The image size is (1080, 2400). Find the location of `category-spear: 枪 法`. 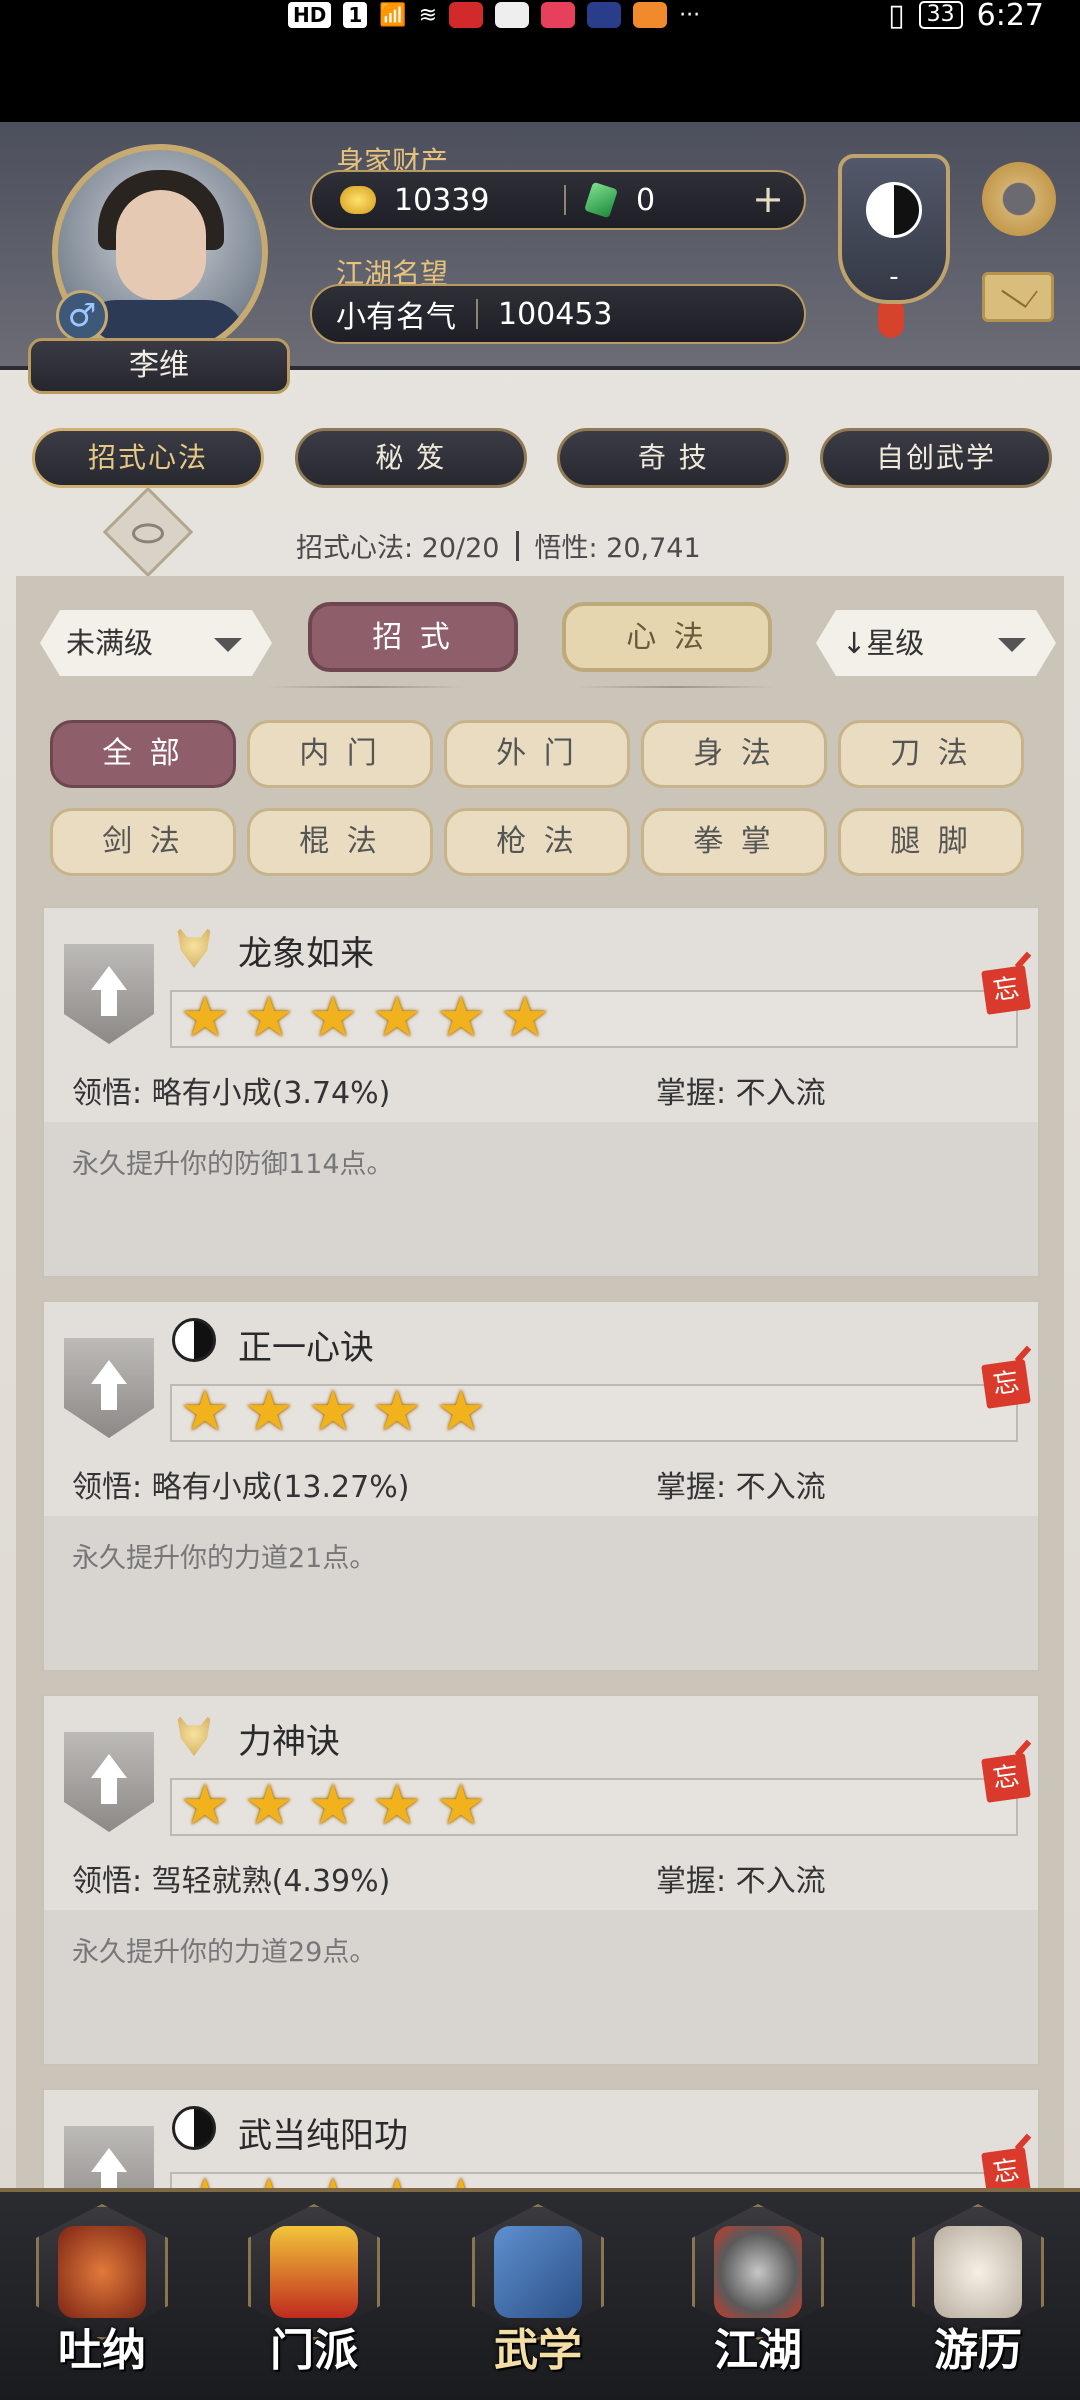

category-spear: 枪 法 is located at coordinates (537, 842).